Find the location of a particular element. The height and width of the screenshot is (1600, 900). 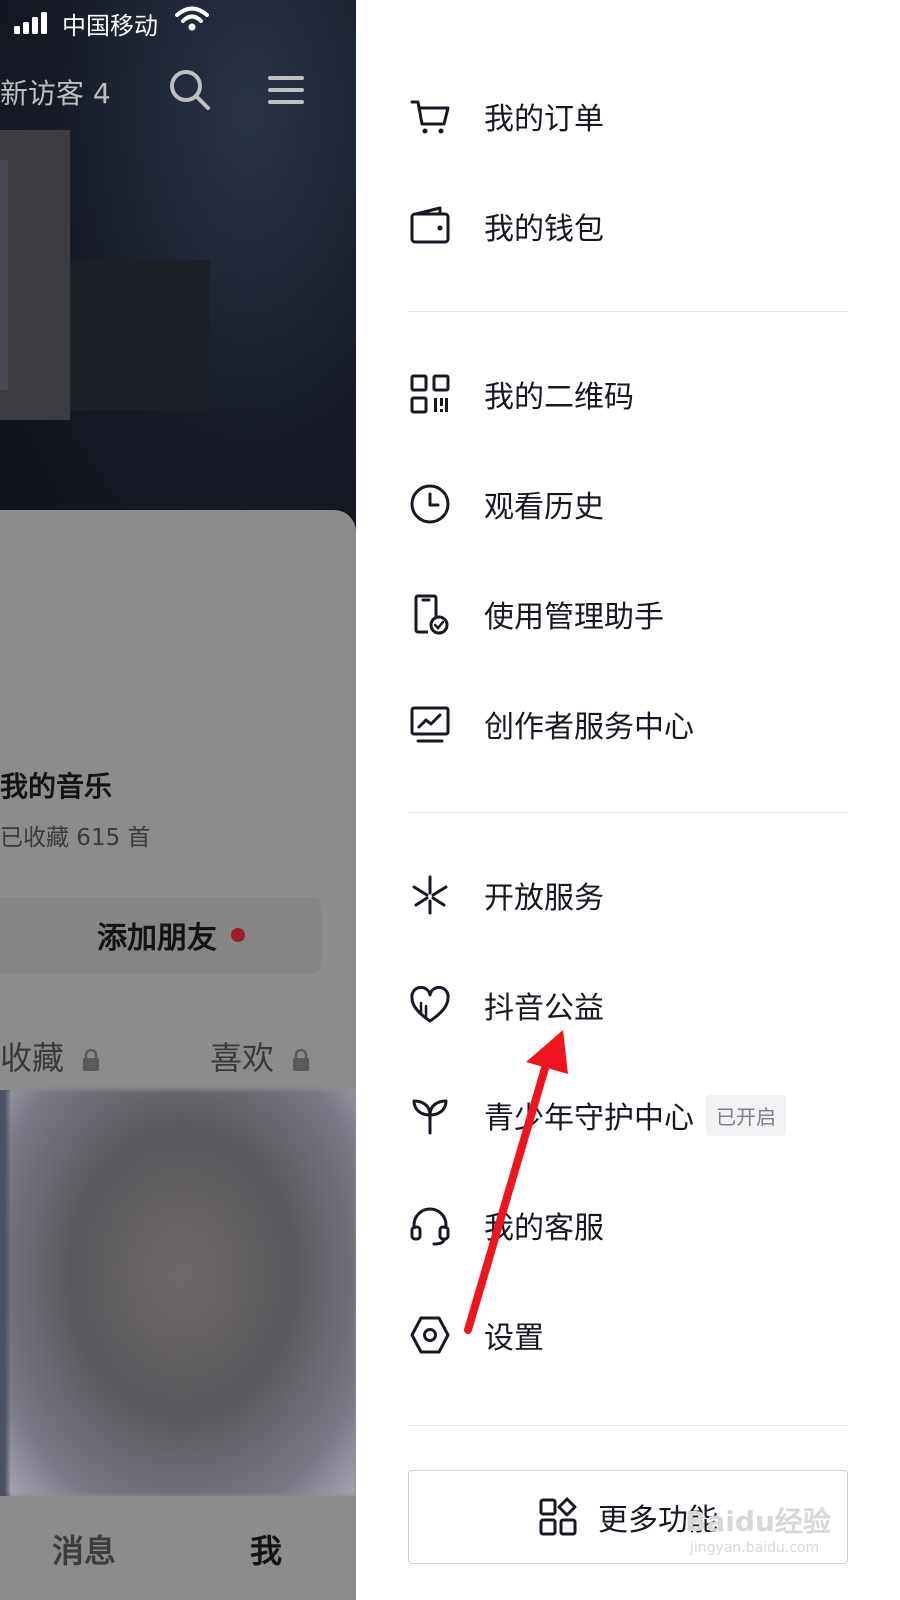

headset-icon is located at coordinates (430, 1226).